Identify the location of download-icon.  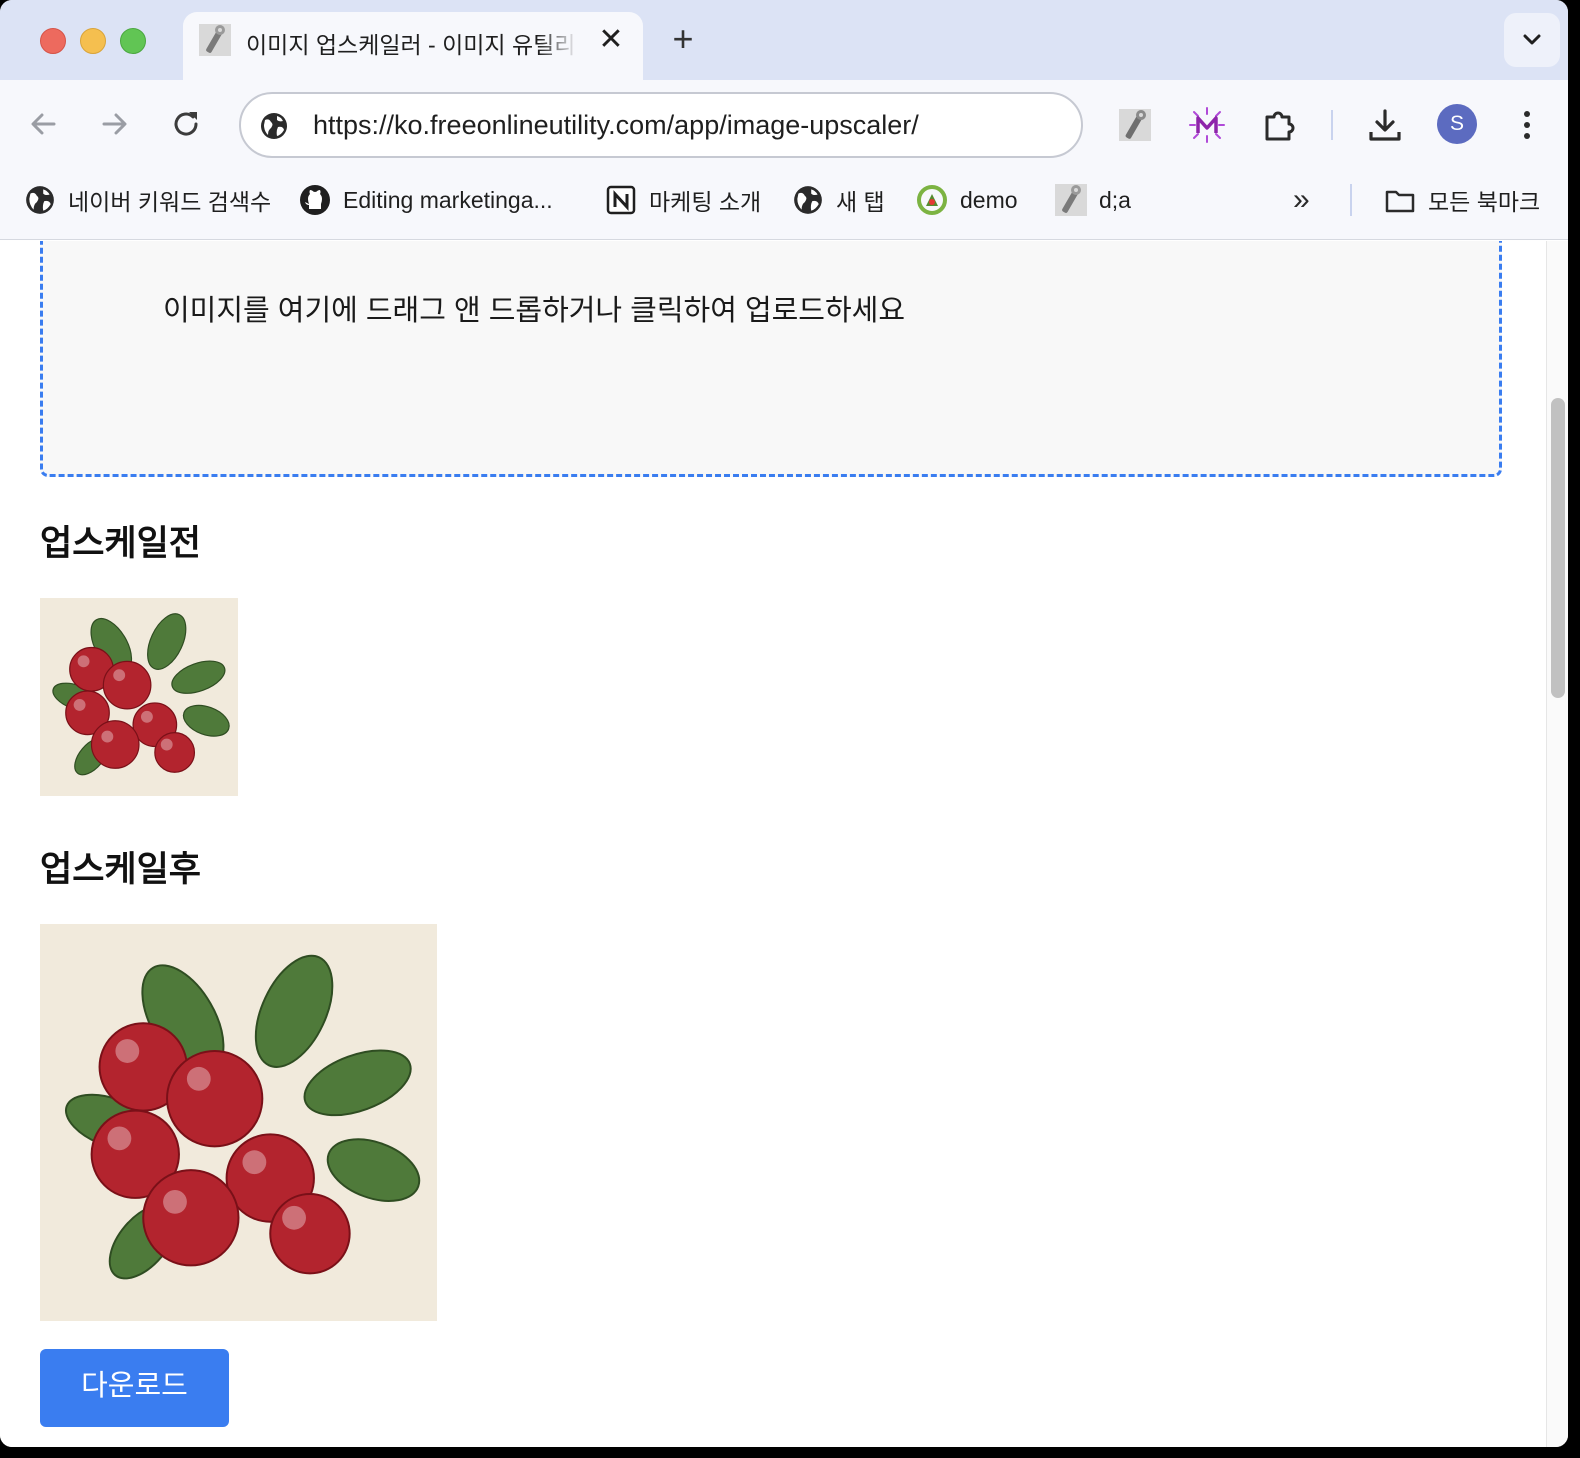
(1385, 125).